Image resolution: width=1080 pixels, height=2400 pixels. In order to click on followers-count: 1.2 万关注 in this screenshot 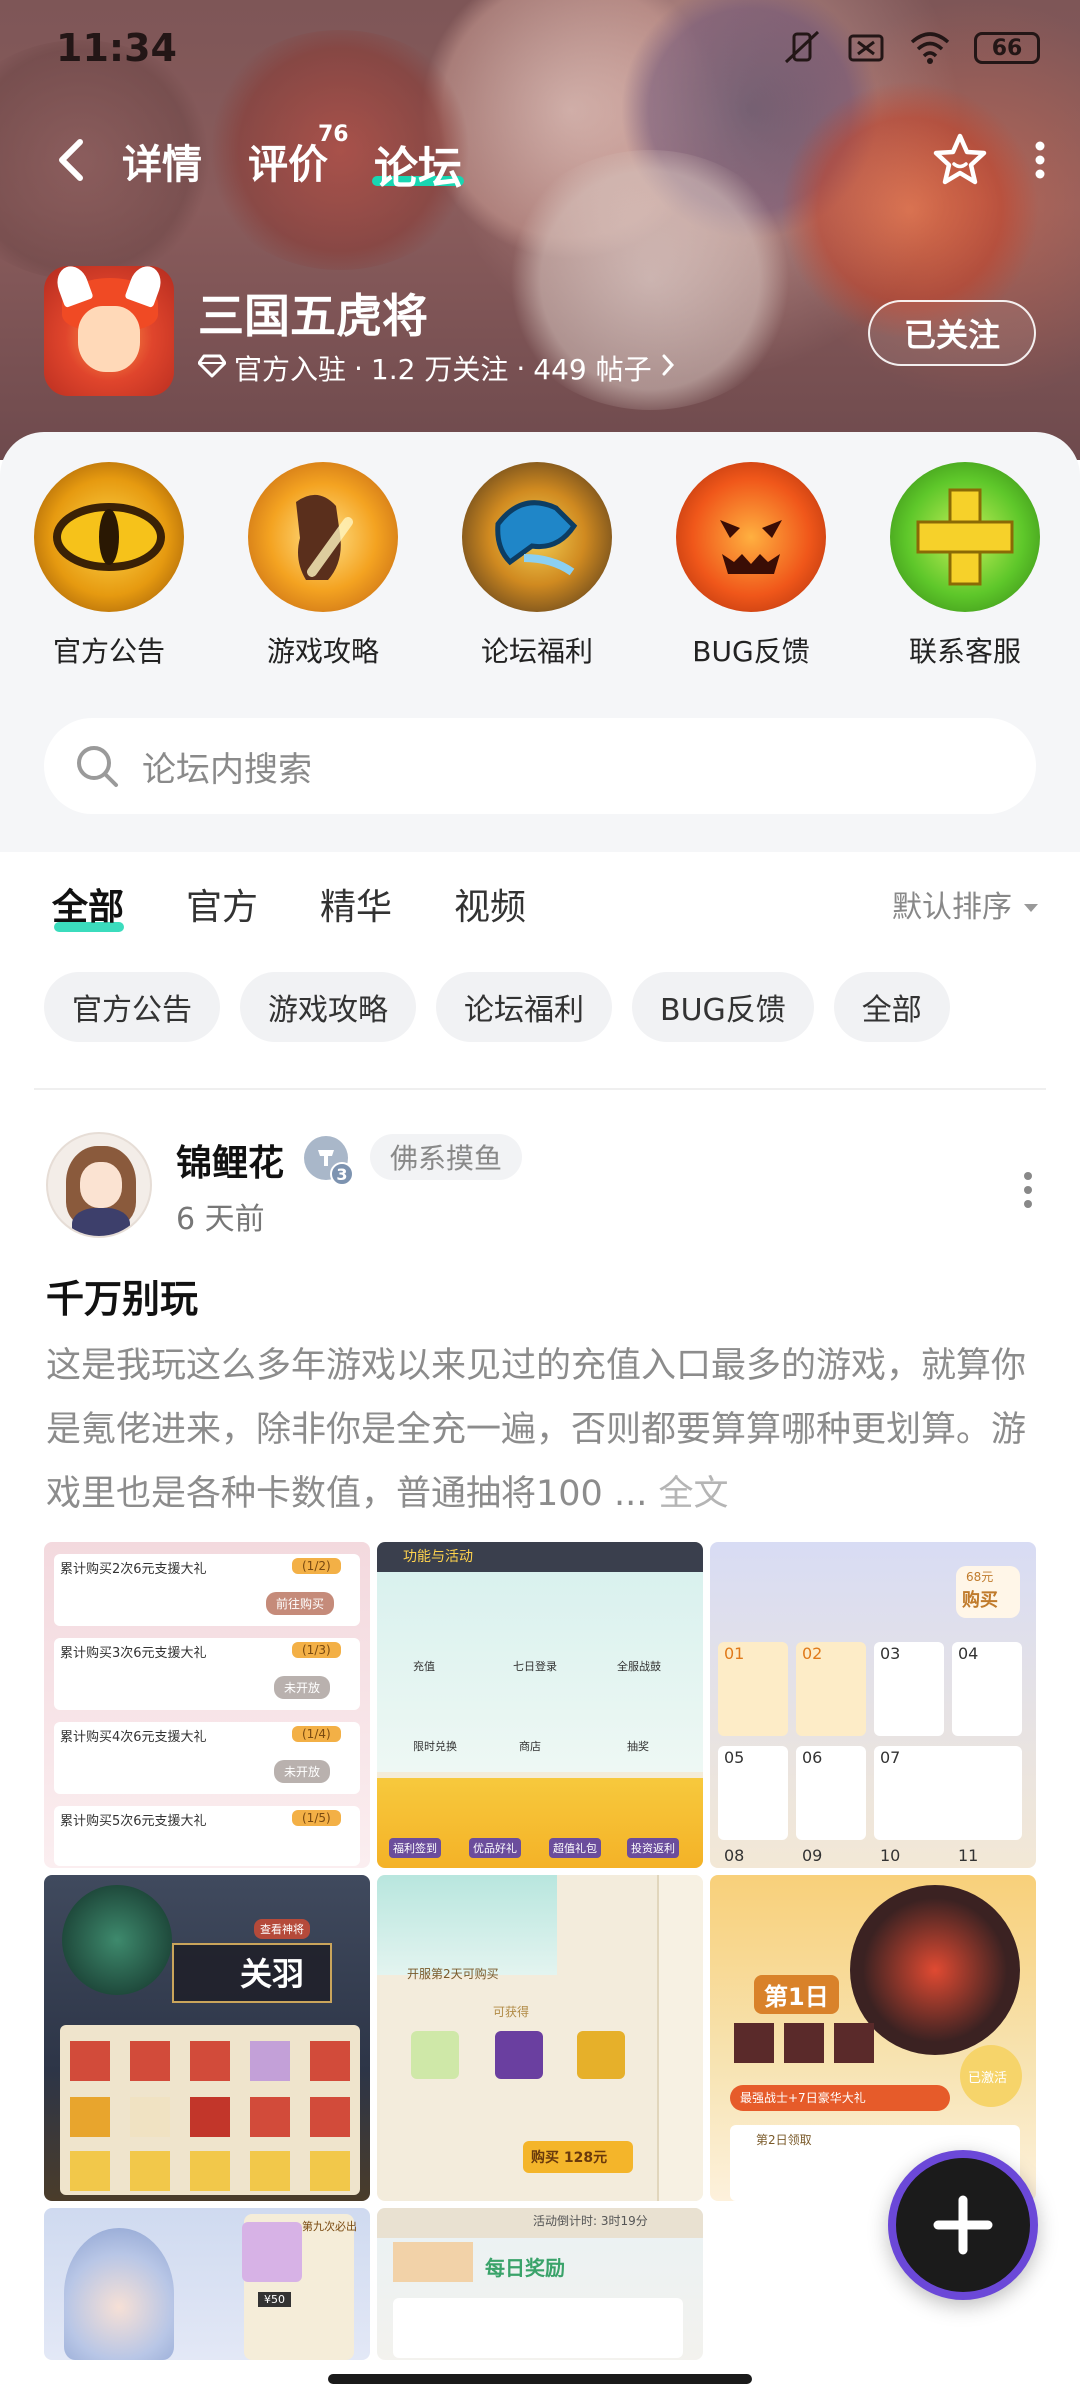, I will do `click(439, 369)`.